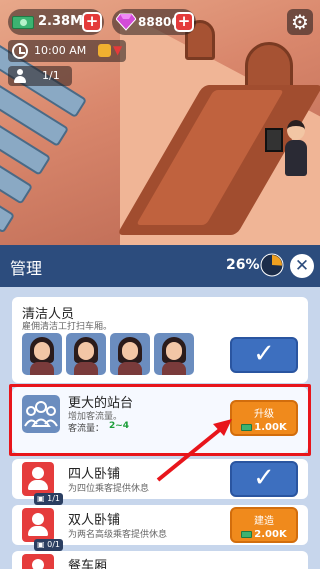  What do you see at coordinates (160, 528) in the screenshot?
I see `sleeper2-card: ▣ 0/1 双人卧铺 为两名高级乘客提供休息 建造 2.00K` at bounding box center [160, 528].